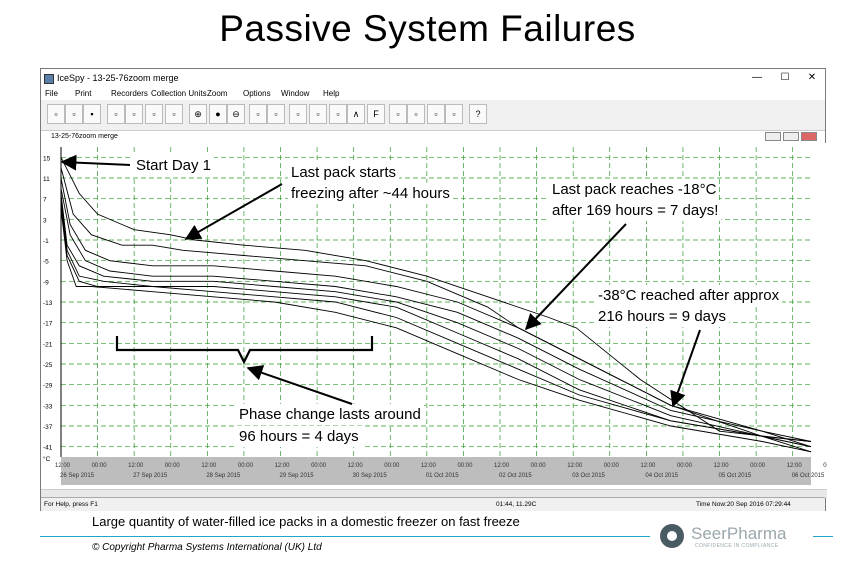 This screenshot has width=855, height=569. What do you see at coordinates (757, 78) in the screenshot?
I see `minimize-button: —` at bounding box center [757, 78].